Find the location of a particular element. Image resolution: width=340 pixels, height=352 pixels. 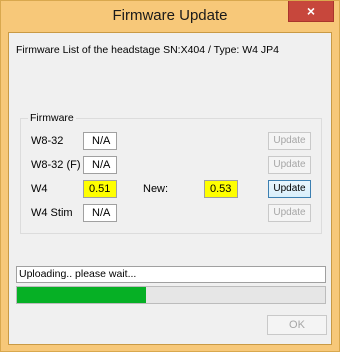

update-button-w4-stim: Update is located at coordinates (289, 213).